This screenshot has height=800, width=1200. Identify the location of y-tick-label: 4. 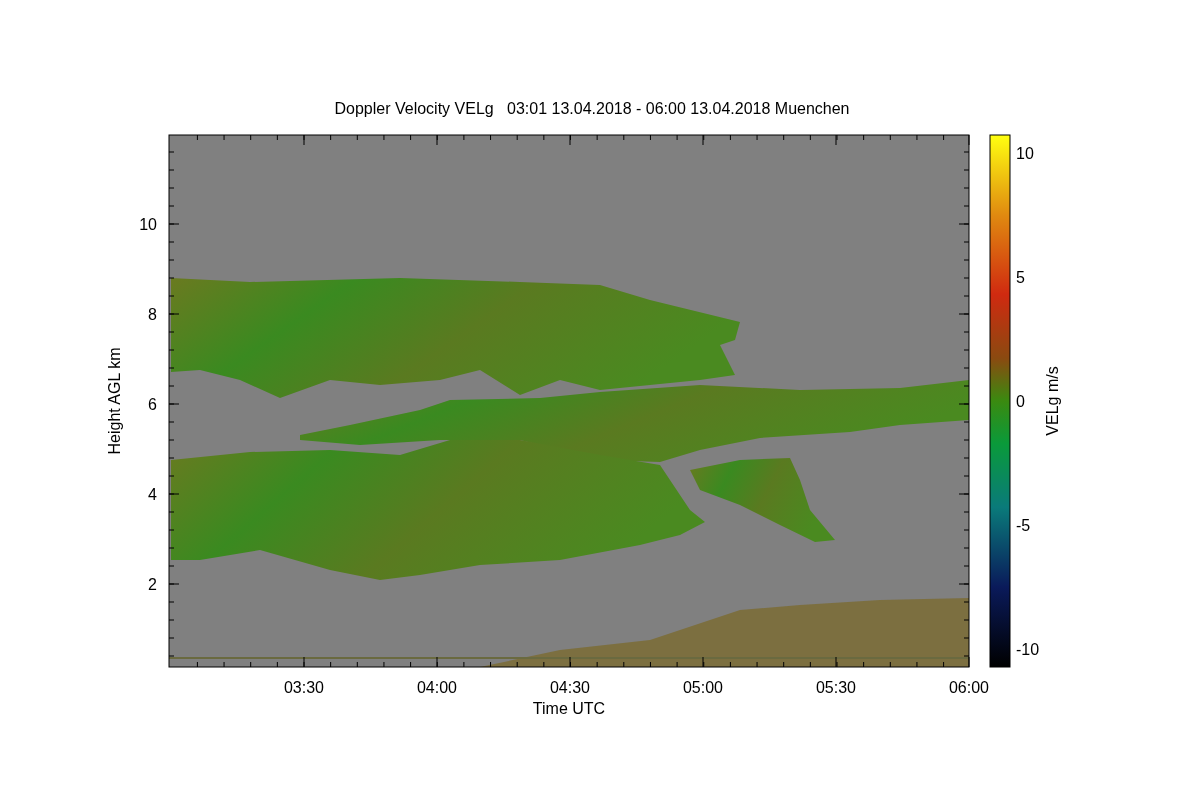
(152, 494).